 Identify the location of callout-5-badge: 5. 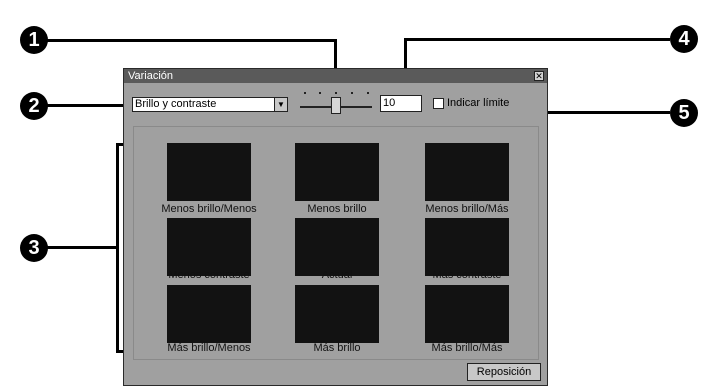
(684, 113).